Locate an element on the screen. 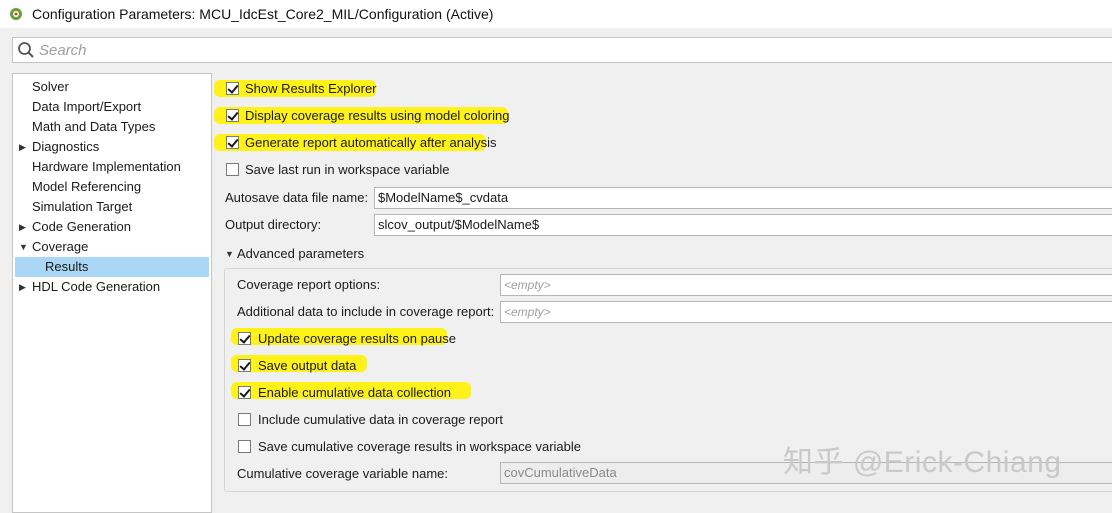 This screenshot has height=513, width=1112. tree-item-code-generation: ▶ Code Generation is located at coordinates (112, 227).